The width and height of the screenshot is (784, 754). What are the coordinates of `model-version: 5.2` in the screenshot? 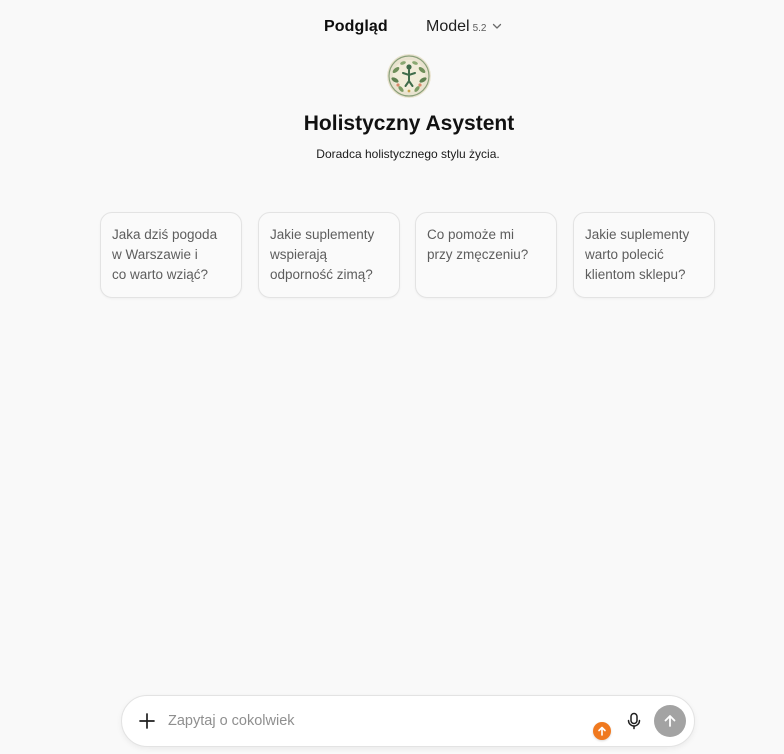 It's located at (479, 28).